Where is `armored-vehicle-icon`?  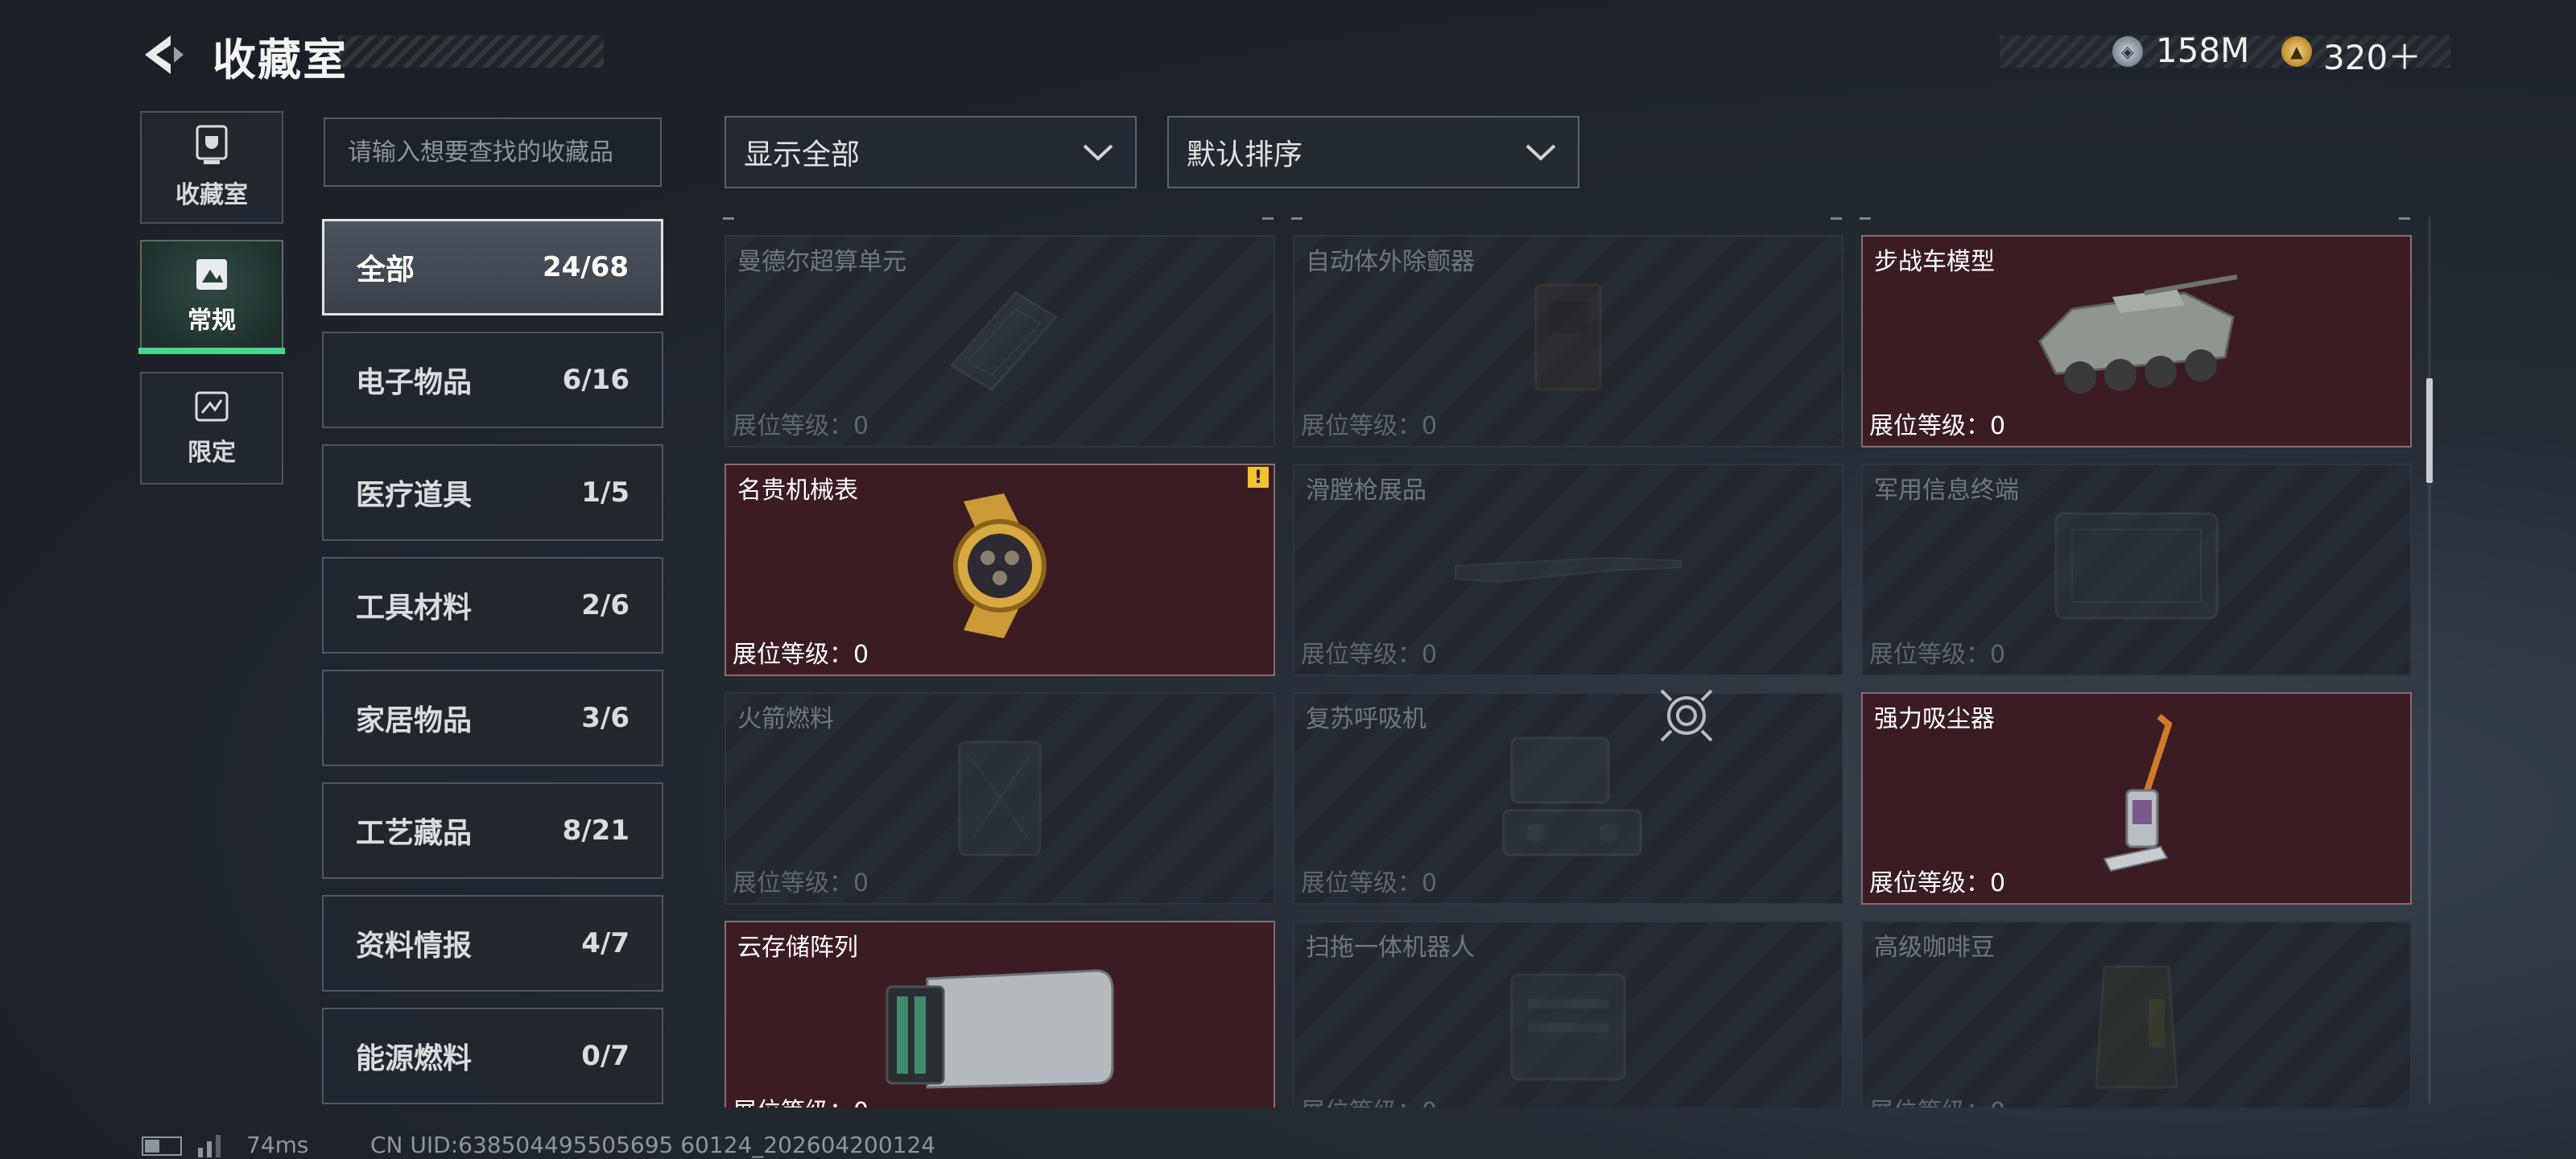 armored-vehicle-icon is located at coordinates (2138, 334).